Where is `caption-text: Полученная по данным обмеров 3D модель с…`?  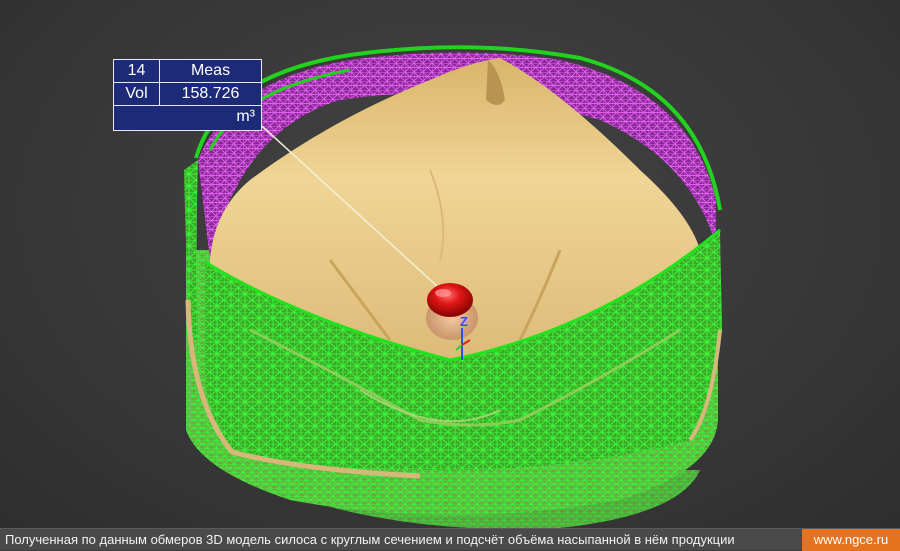
caption-text: Полученная по данным обмеров 3D модель с… is located at coordinates (370, 539).